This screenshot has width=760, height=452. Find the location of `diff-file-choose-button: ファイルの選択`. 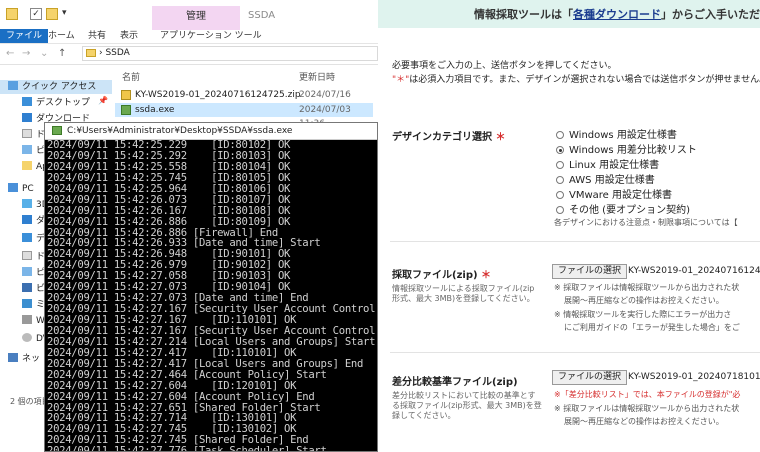

diff-file-choose-button: ファイルの選択 is located at coordinates (590, 377).